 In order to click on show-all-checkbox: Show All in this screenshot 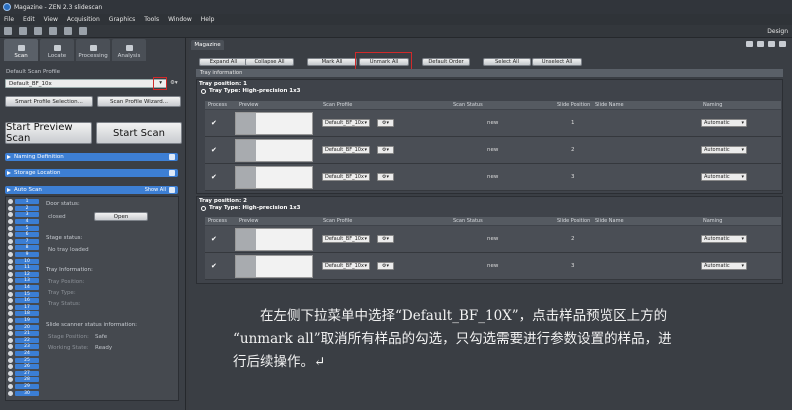, I will do `click(155, 190)`.